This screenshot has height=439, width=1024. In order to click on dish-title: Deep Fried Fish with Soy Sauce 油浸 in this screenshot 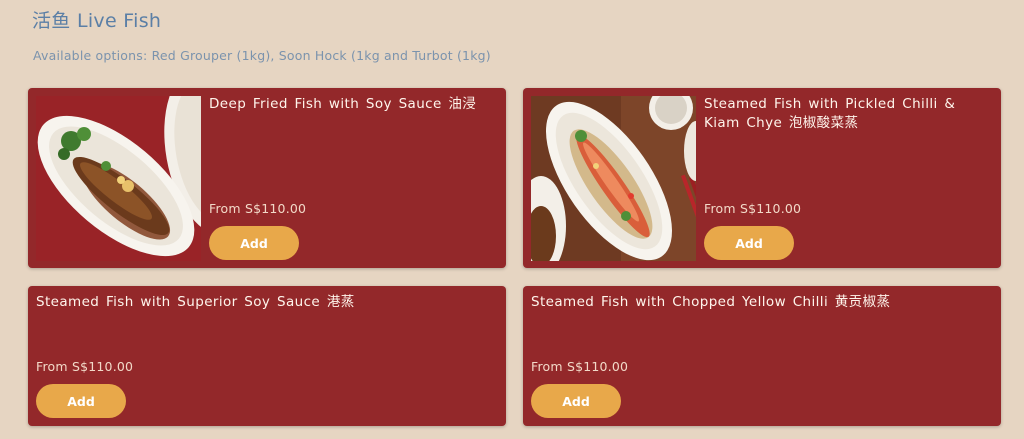, I will do `click(343, 104)`.